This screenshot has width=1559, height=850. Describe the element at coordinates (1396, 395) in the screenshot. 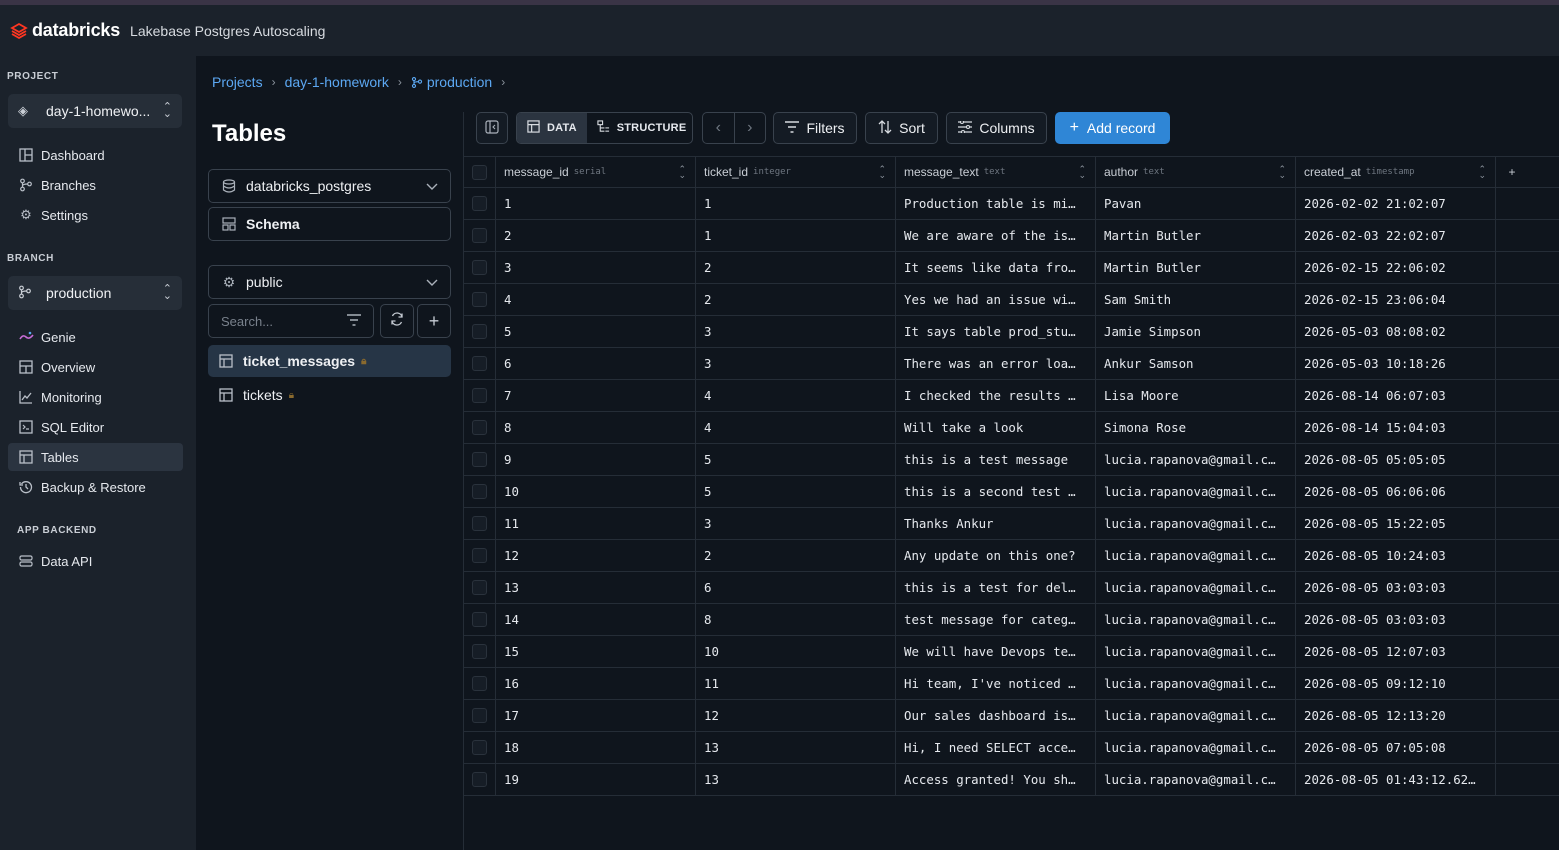

I see `cell-created-at: 2026-08-14 06:07:03` at that location.